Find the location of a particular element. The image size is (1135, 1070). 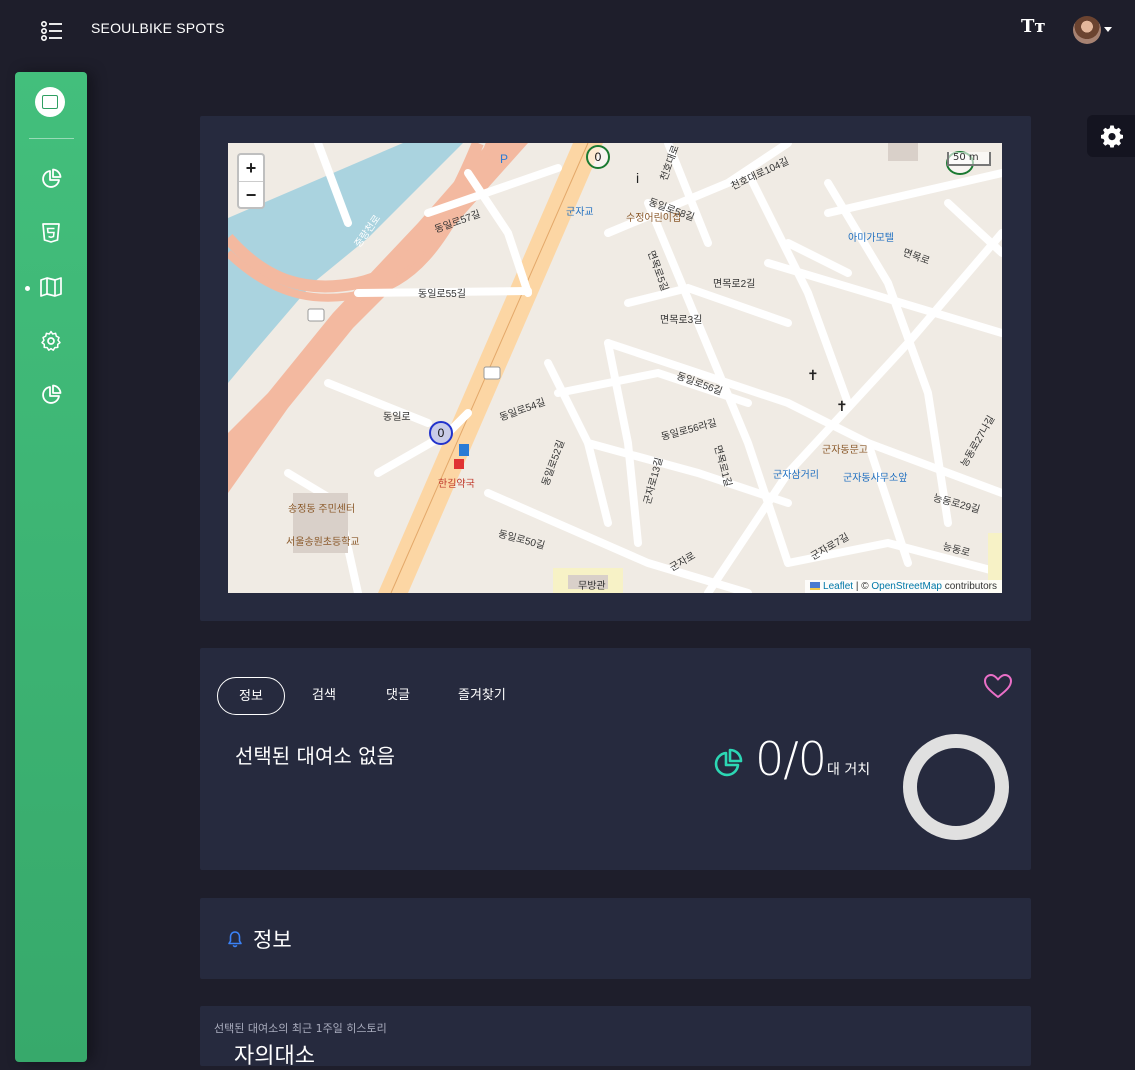

notice-title: 정보 is located at coordinates (272, 940).